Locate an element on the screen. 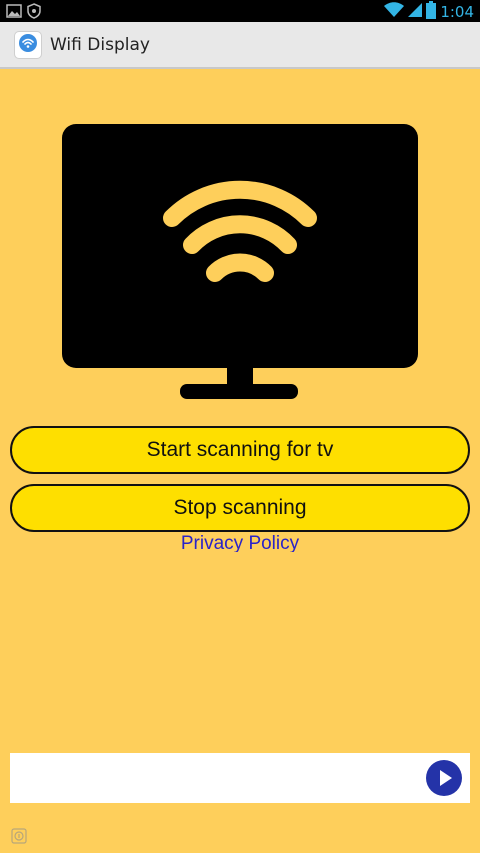 The image size is (480, 853). cell-signal-icon is located at coordinates (415, 12).